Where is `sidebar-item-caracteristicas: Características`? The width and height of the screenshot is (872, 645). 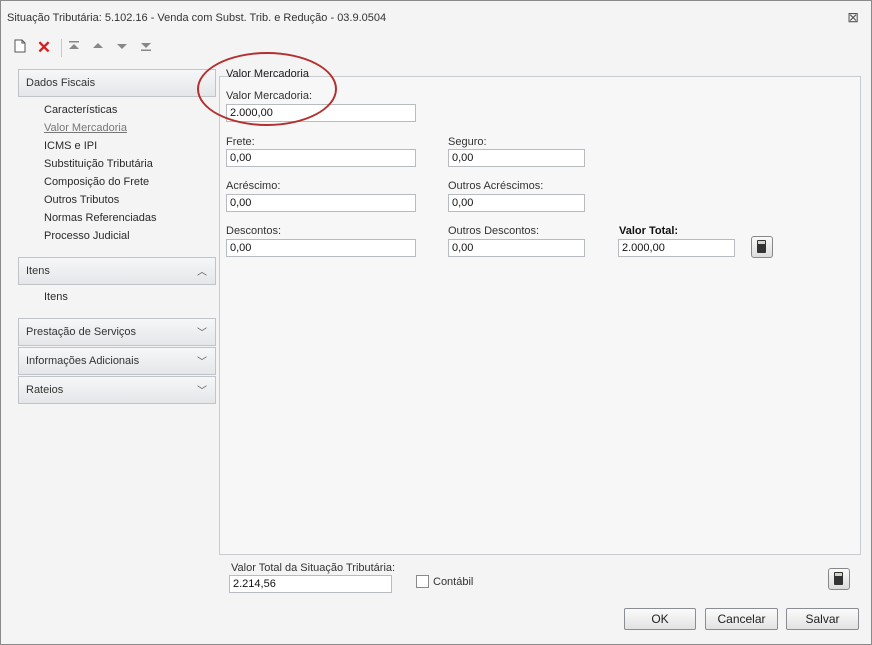
sidebar-item-caracteristicas: Características is located at coordinates (80, 110).